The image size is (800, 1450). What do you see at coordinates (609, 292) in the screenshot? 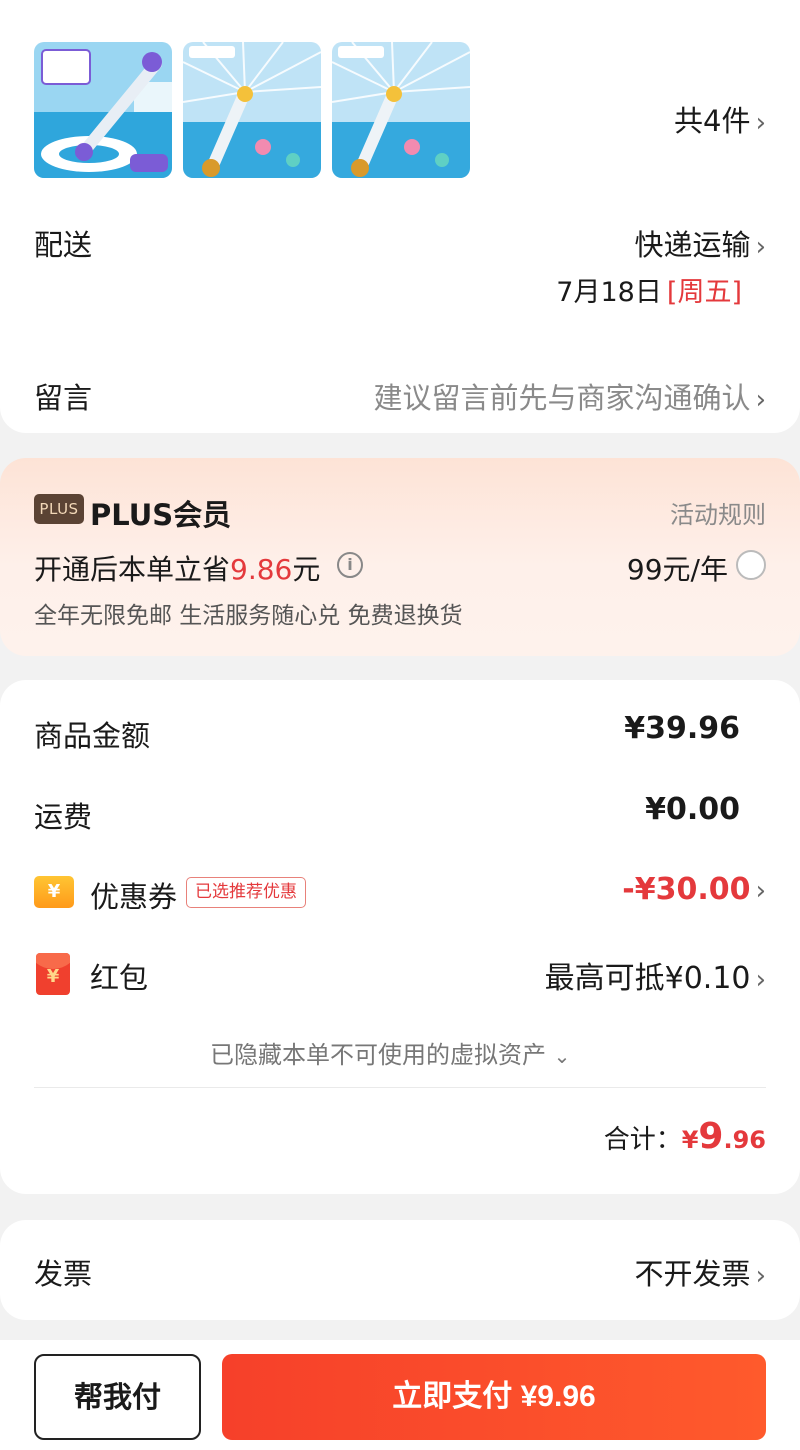
I see `delivery-date: 7月18日` at bounding box center [609, 292].